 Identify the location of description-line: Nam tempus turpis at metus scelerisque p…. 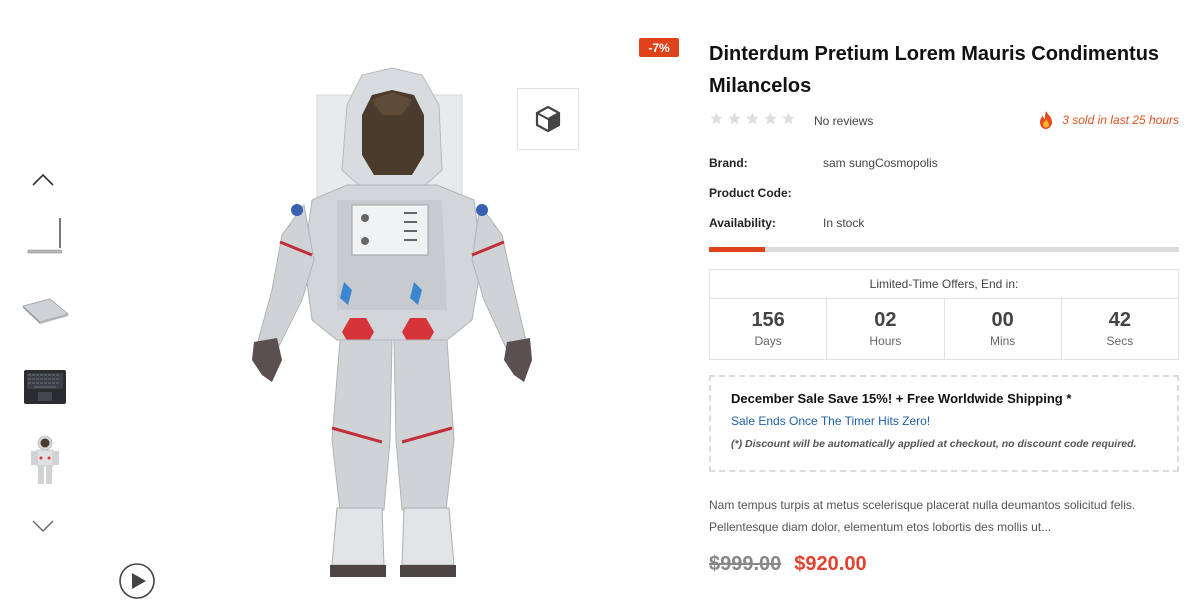
(922, 505).